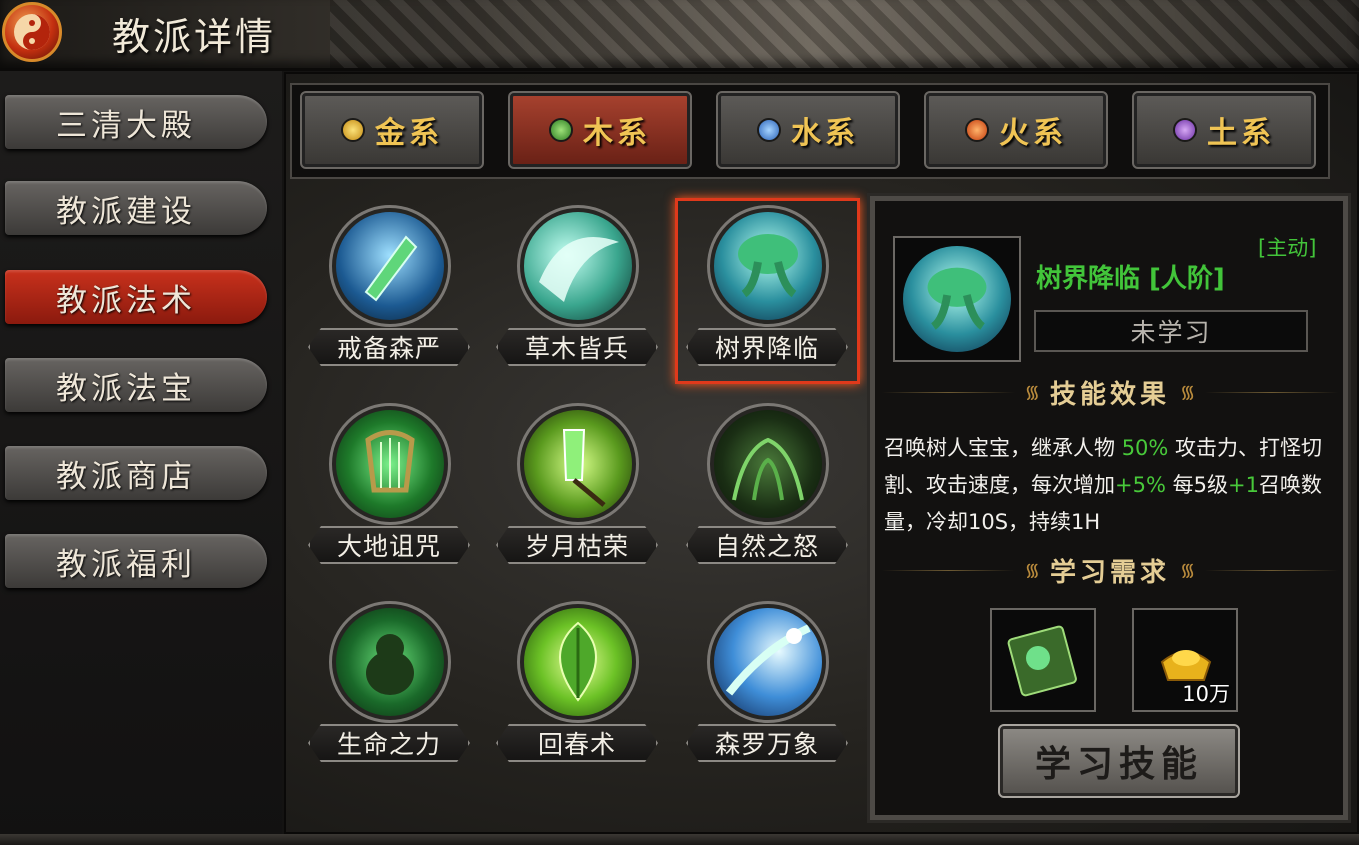 The image size is (1359, 845). I want to click on header-bar: 教派详情, so click(679, 35).